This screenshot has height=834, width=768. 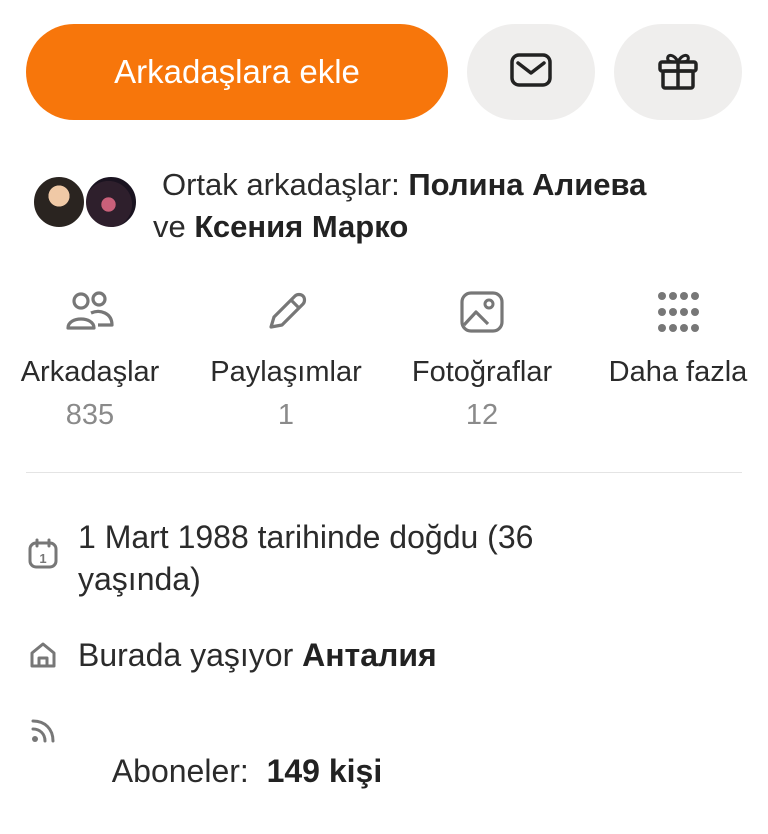 I want to click on stat-photos: Fotoğraflar 12, so click(x=482, y=358).